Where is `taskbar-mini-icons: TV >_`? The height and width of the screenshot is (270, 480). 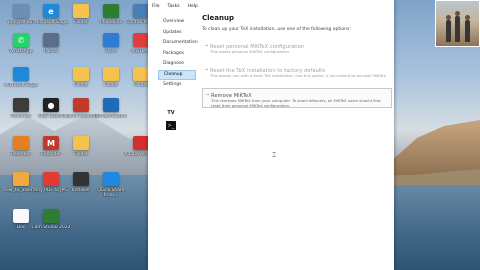
taskbar-mini-icons: TV >_ is located at coordinates (171, 121).